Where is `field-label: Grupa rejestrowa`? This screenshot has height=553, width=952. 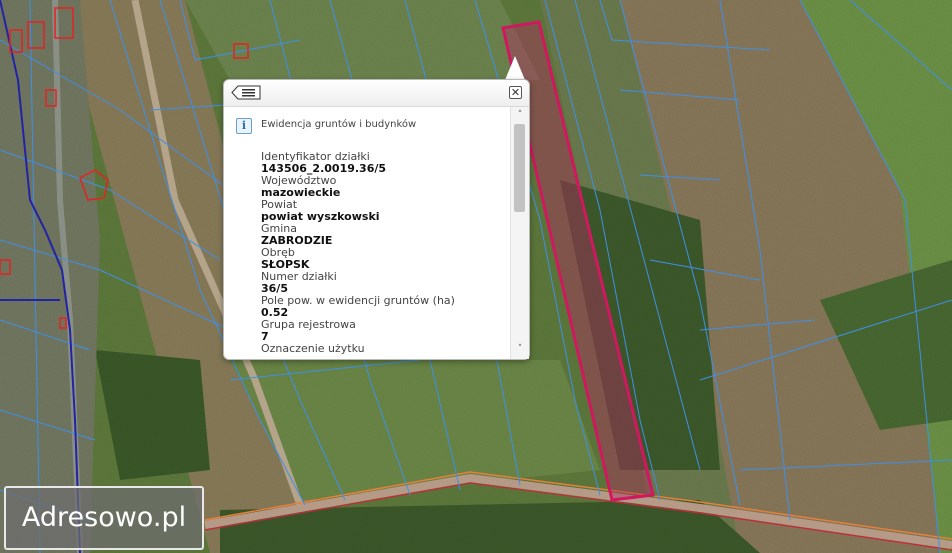 field-label: Grupa rejestrowa is located at coordinates (308, 324).